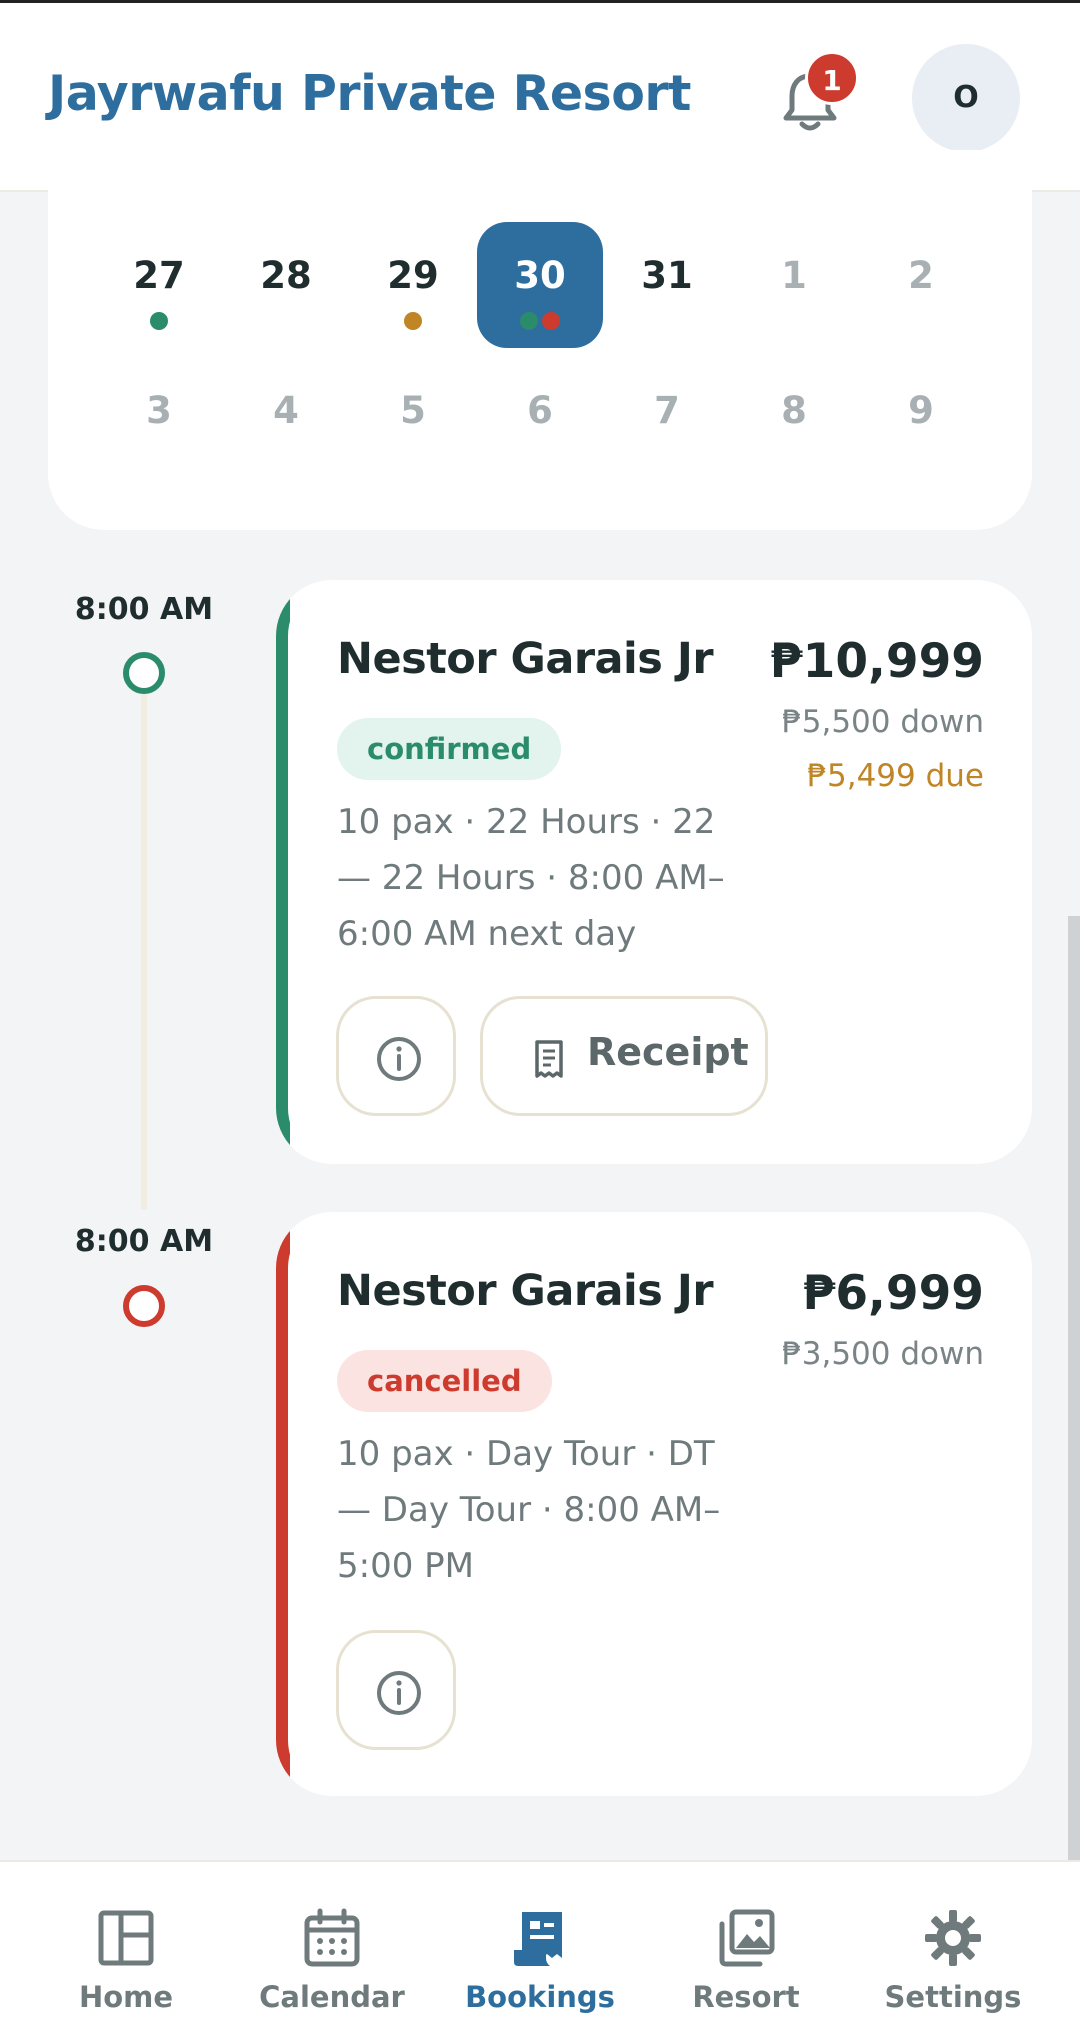 Image resolution: width=1080 pixels, height=2036 pixels. Describe the element at coordinates (126, 1938) in the screenshot. I see `home-layout-icon` at that location.